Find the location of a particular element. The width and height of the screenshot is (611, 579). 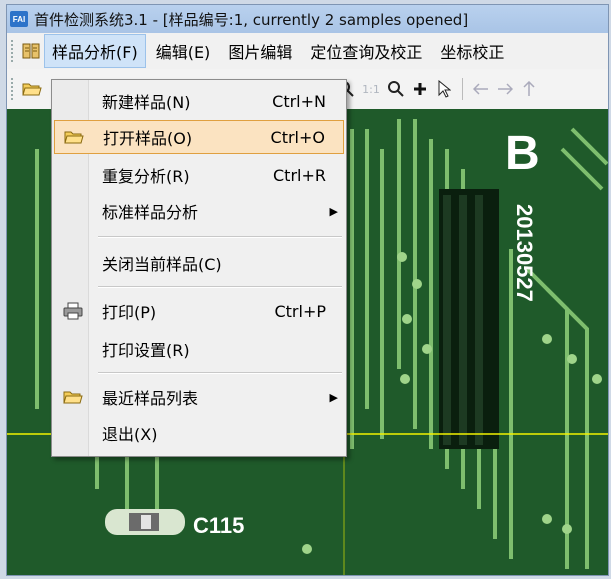

app-icon: FAI is located at coordinates (19, 19).